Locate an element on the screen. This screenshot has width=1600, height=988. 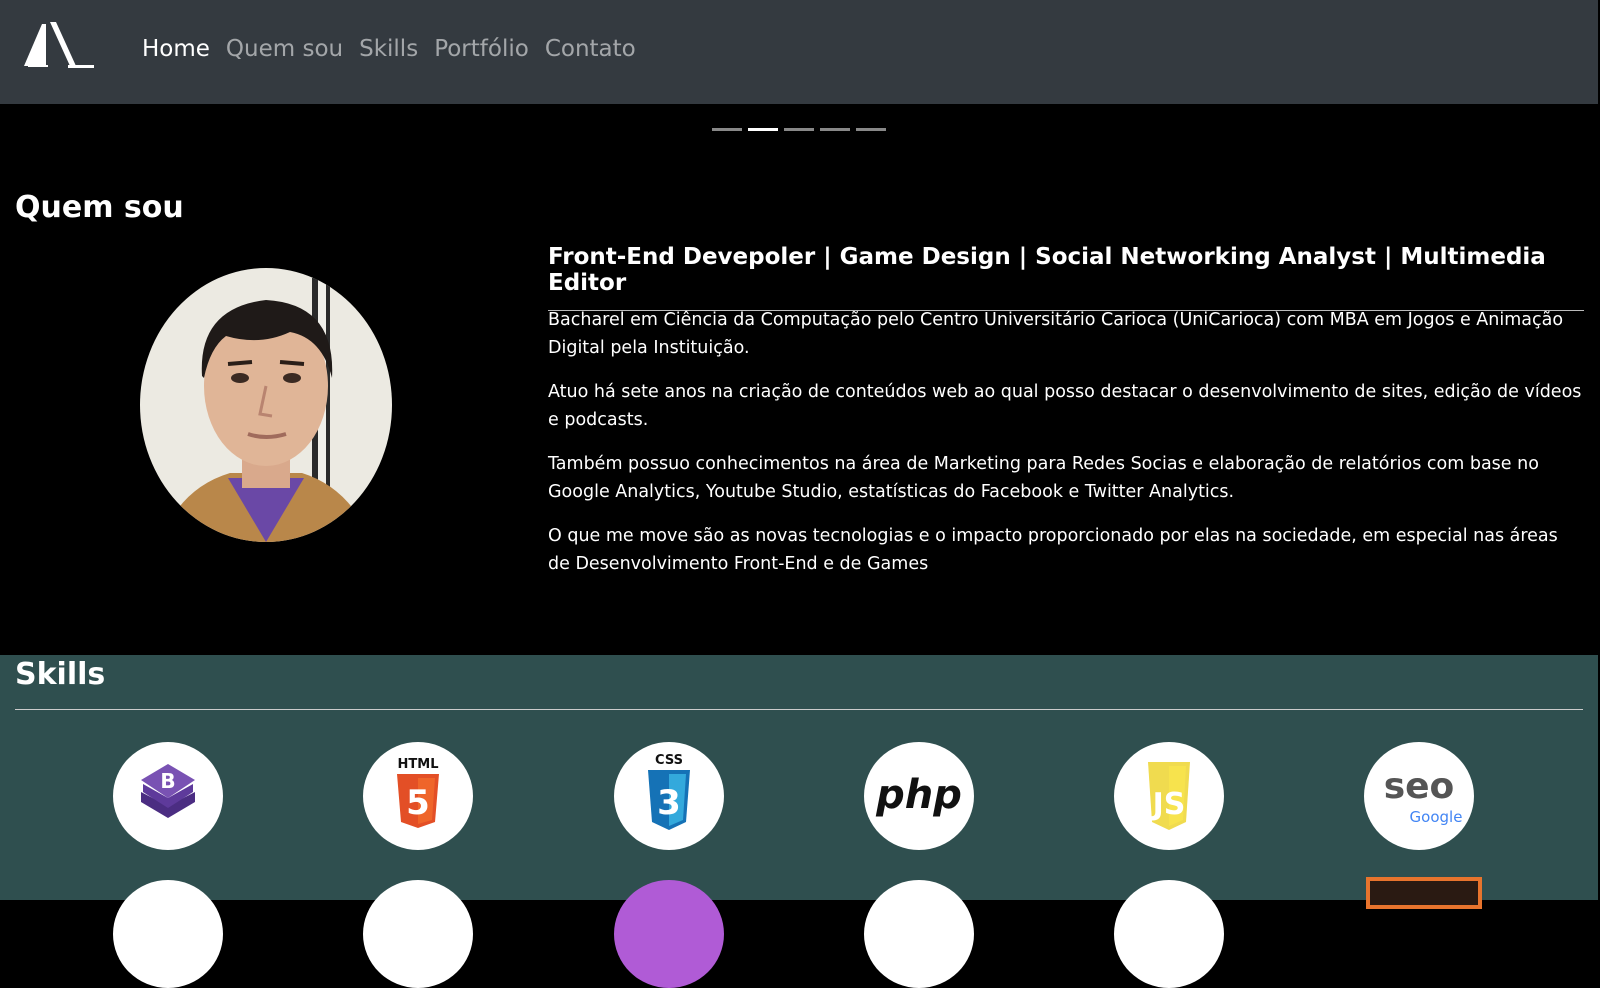
php-icon: php is located at coordinates (919, 796).